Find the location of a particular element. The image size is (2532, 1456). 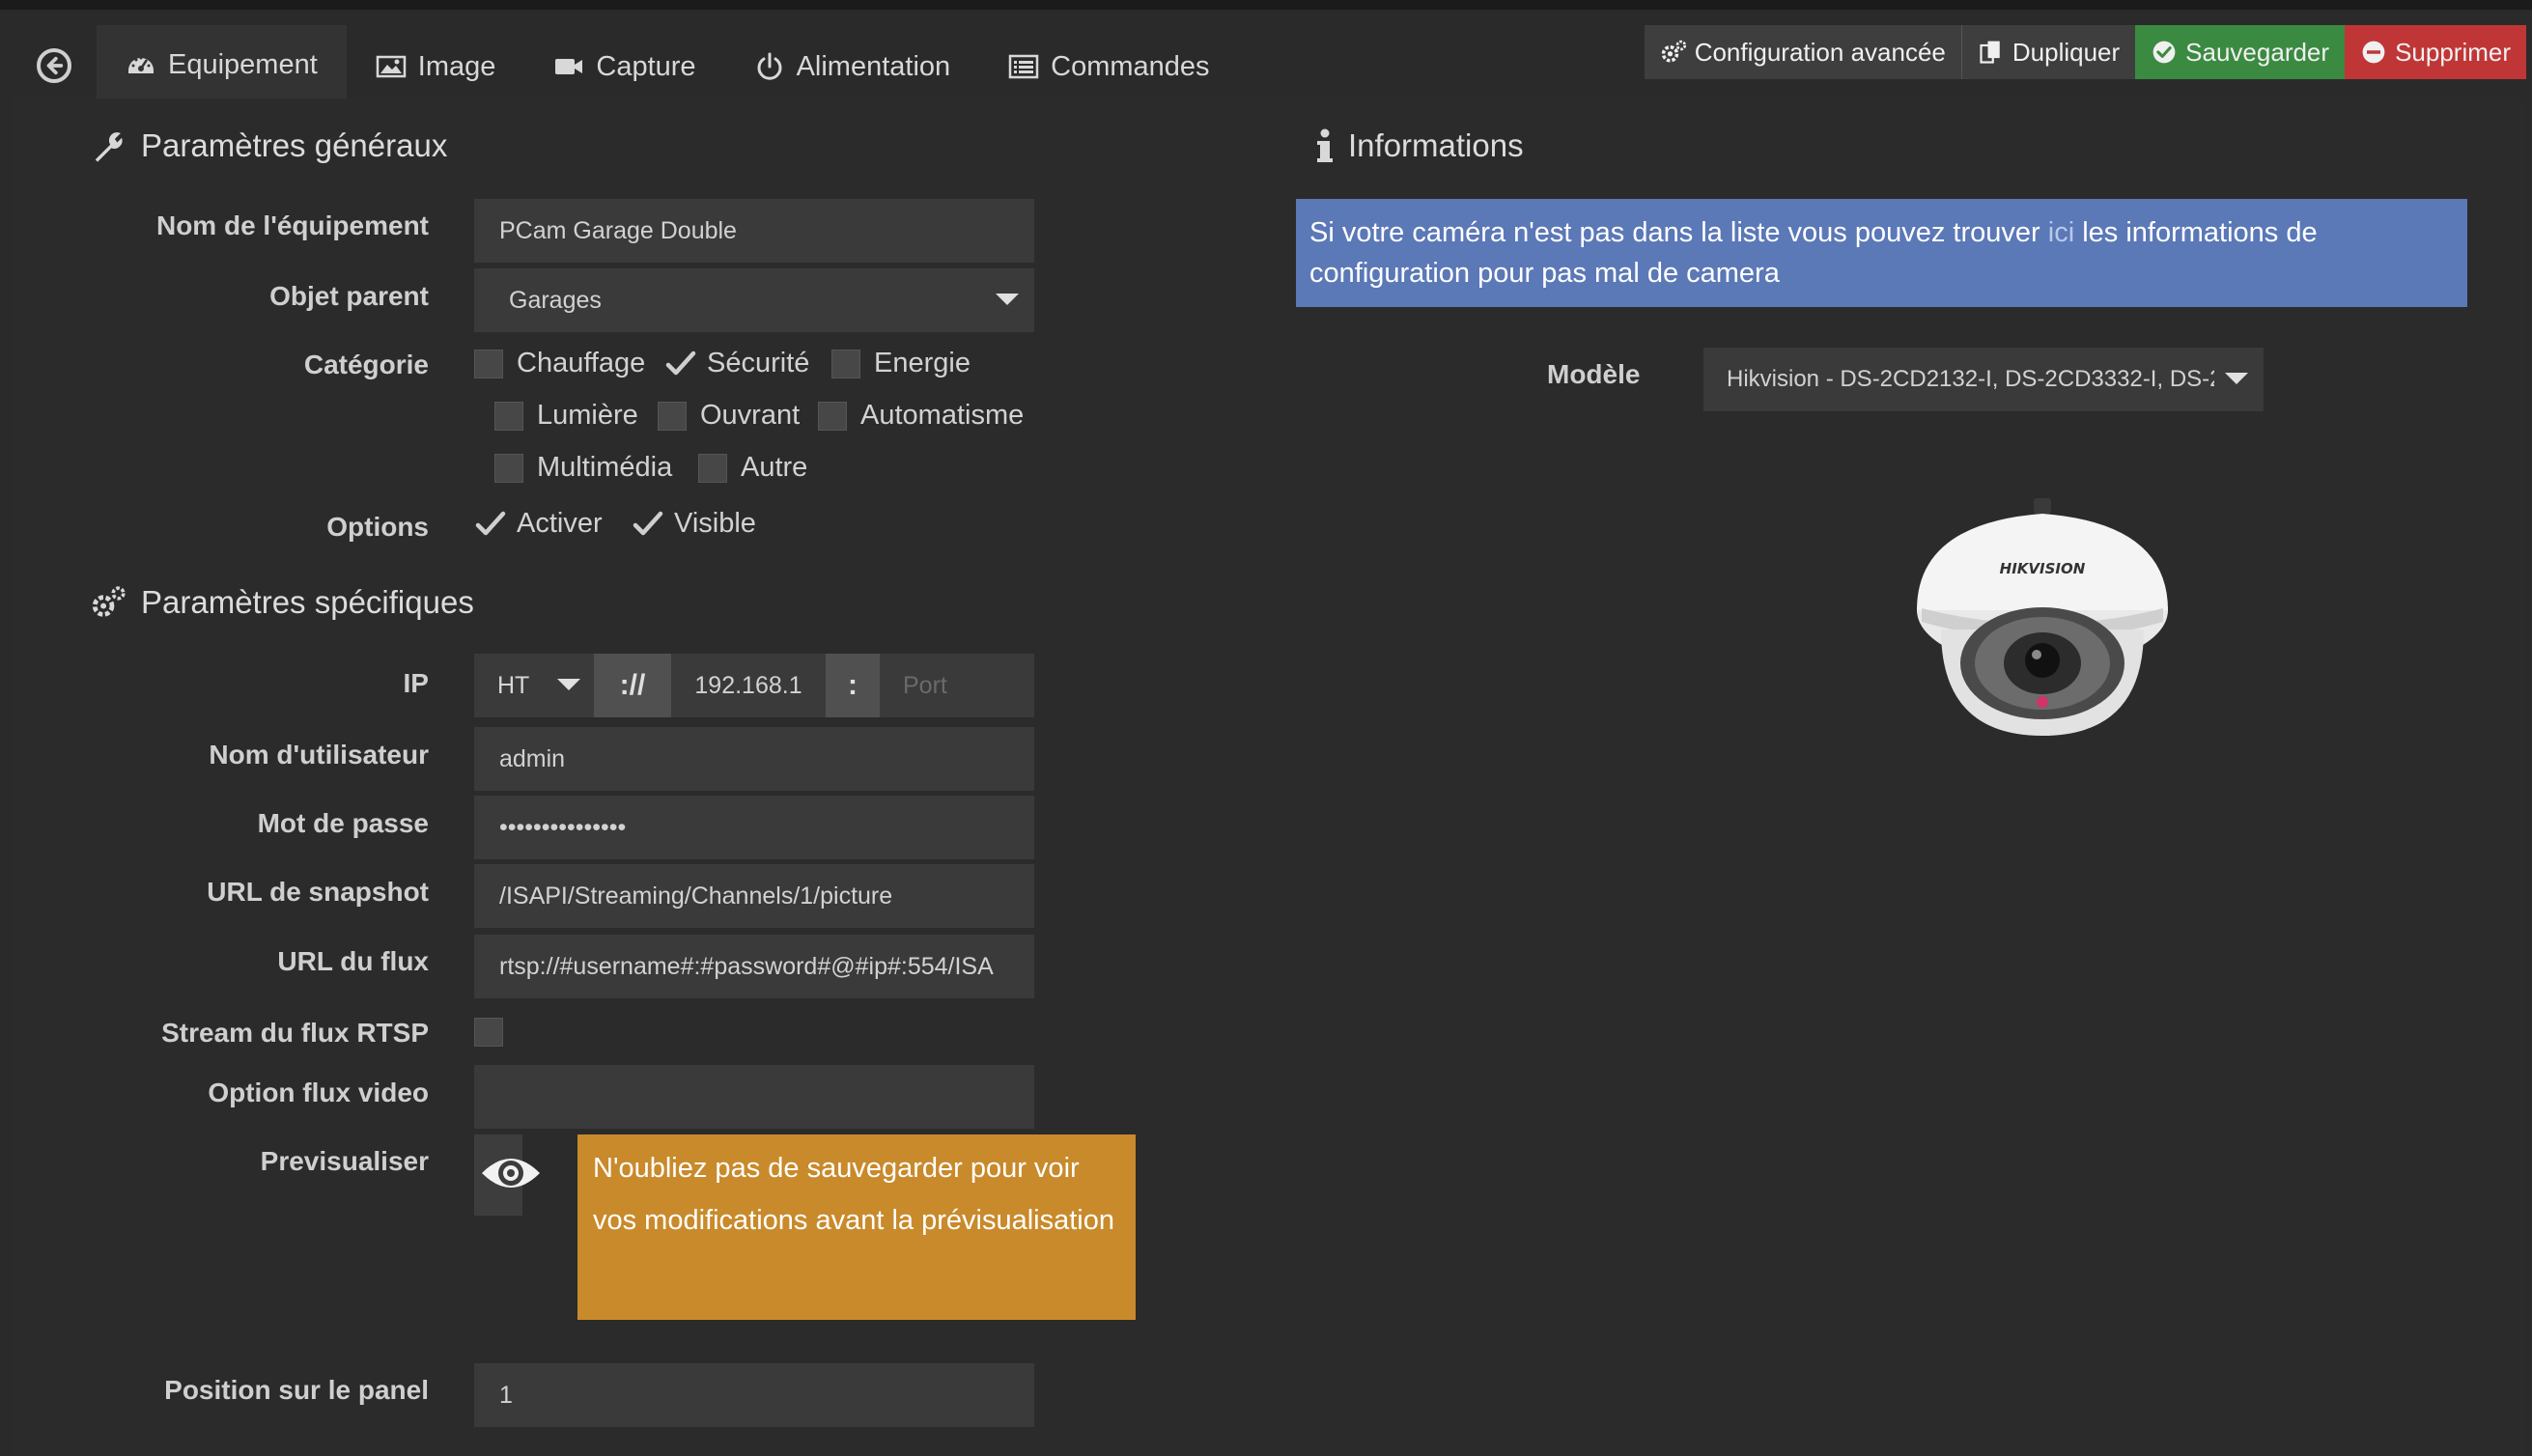

check-circle-icon is located at coordinates (2164, 53).